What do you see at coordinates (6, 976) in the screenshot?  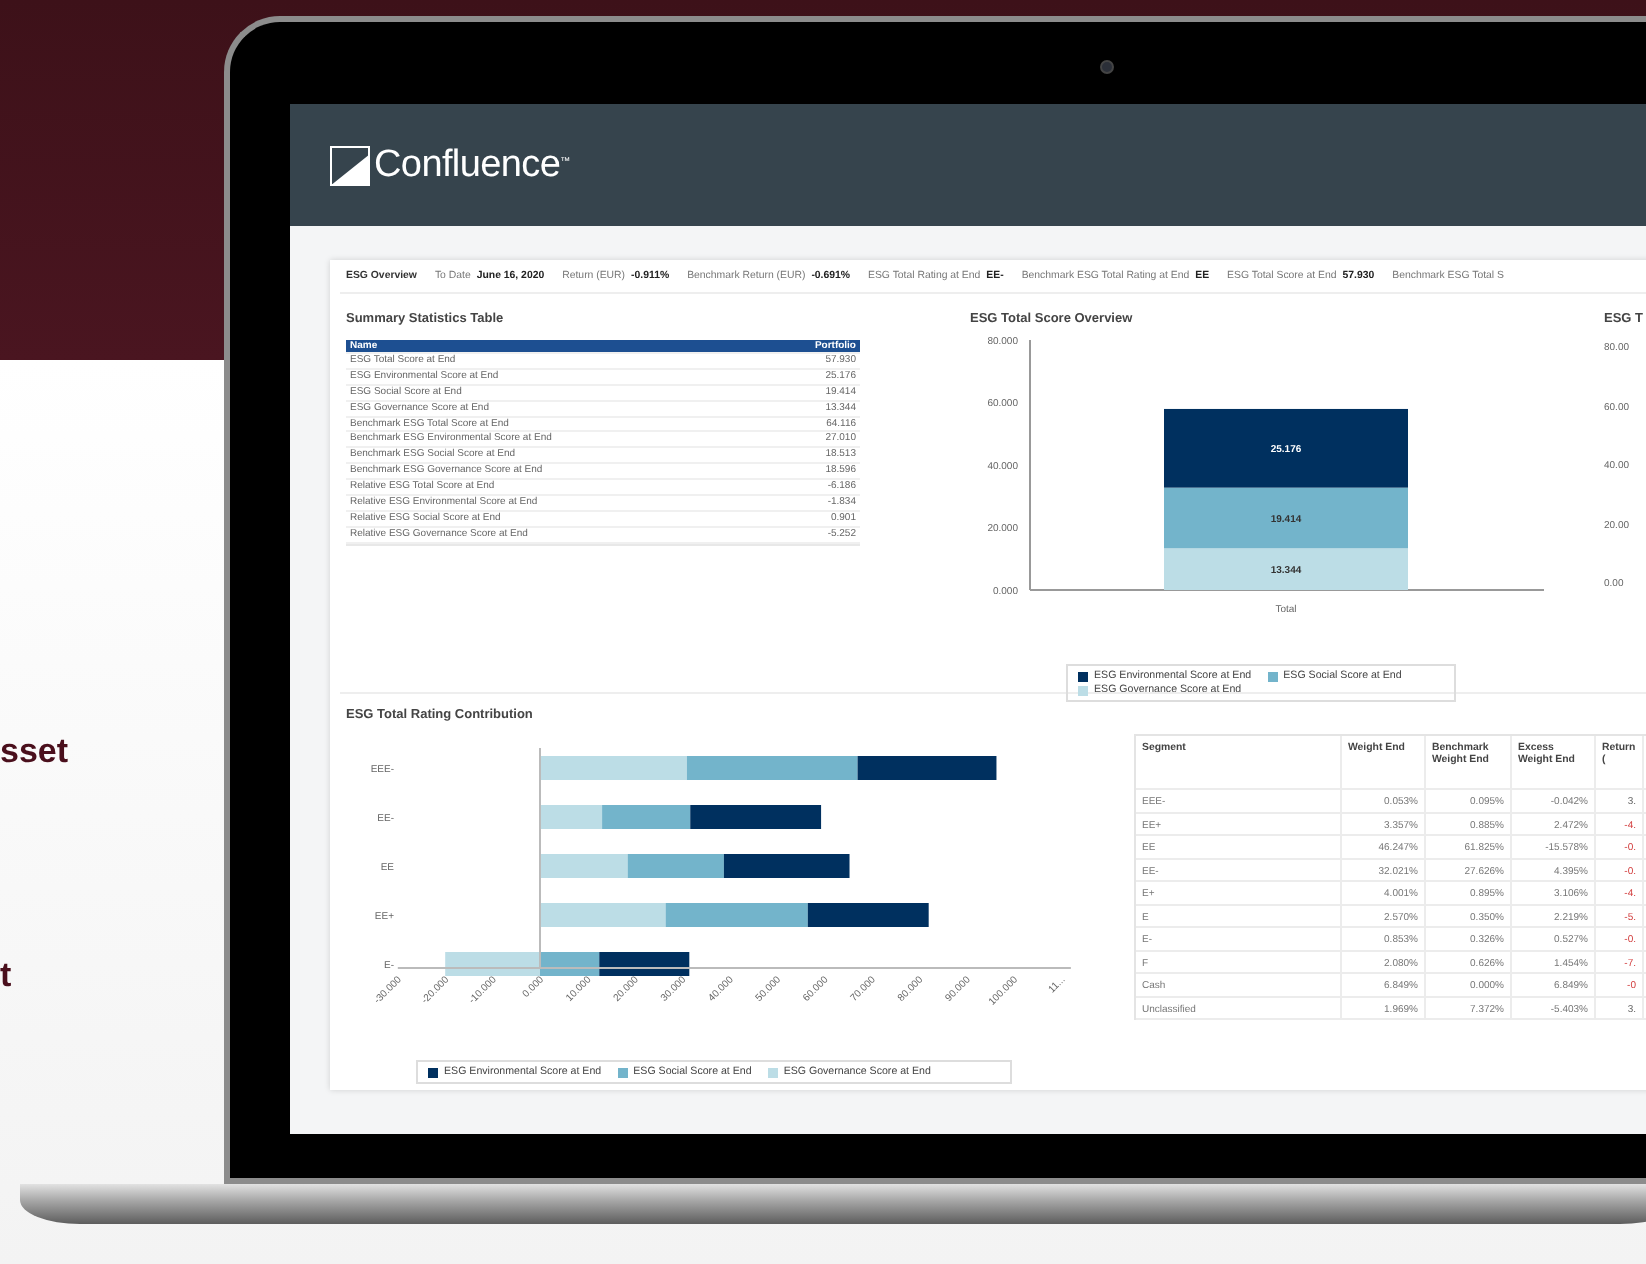 I see `heading-text: t` at bounding box center [6, 976].